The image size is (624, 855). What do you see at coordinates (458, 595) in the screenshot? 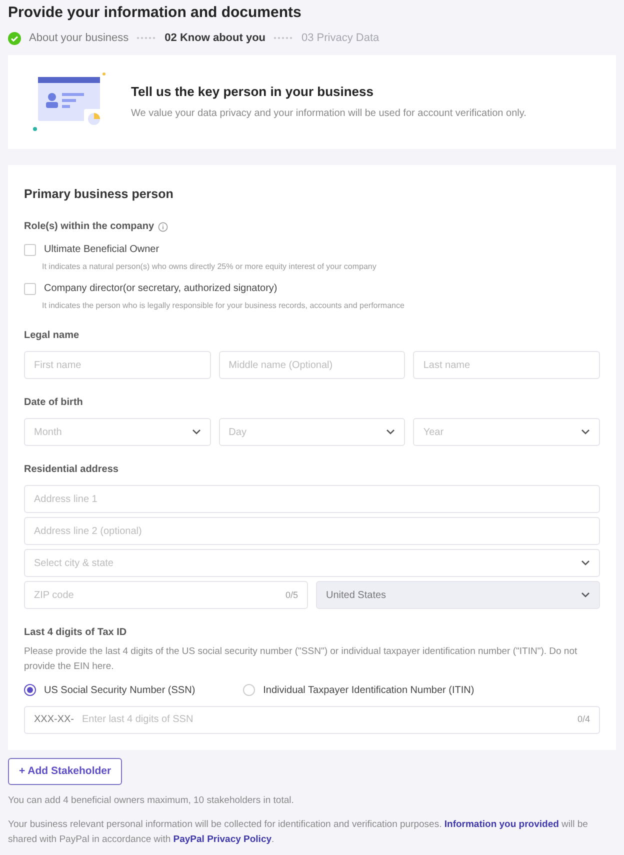
I see `select-field: United States` at bounding box center [458, 595].